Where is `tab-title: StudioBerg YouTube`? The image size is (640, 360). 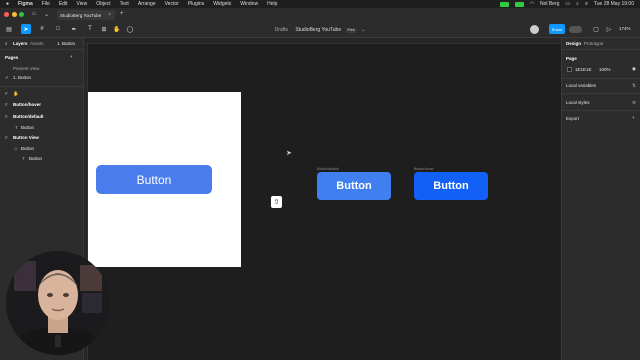 tab-title: StudioBerg YouTube is located at coordinates (81, 15).